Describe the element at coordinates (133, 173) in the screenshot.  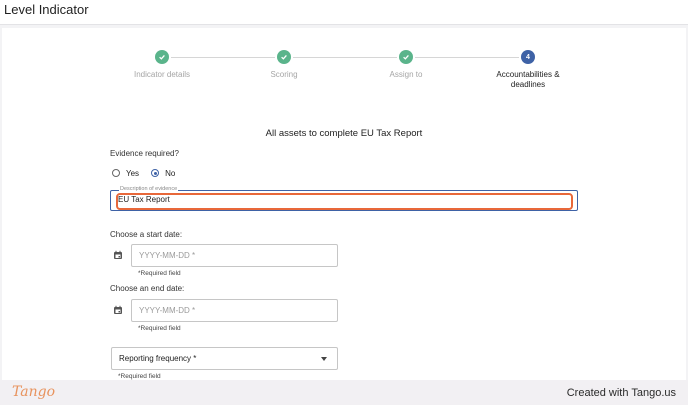
I see `radio-yes-label: Yes` at that location.